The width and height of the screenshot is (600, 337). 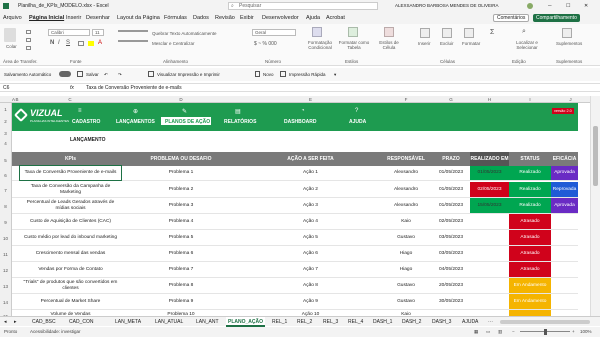 What do you see at coordinates (545, 322) in the screenshot?
I see `horizontal-scrollbar` at bounding box center [545, 322].